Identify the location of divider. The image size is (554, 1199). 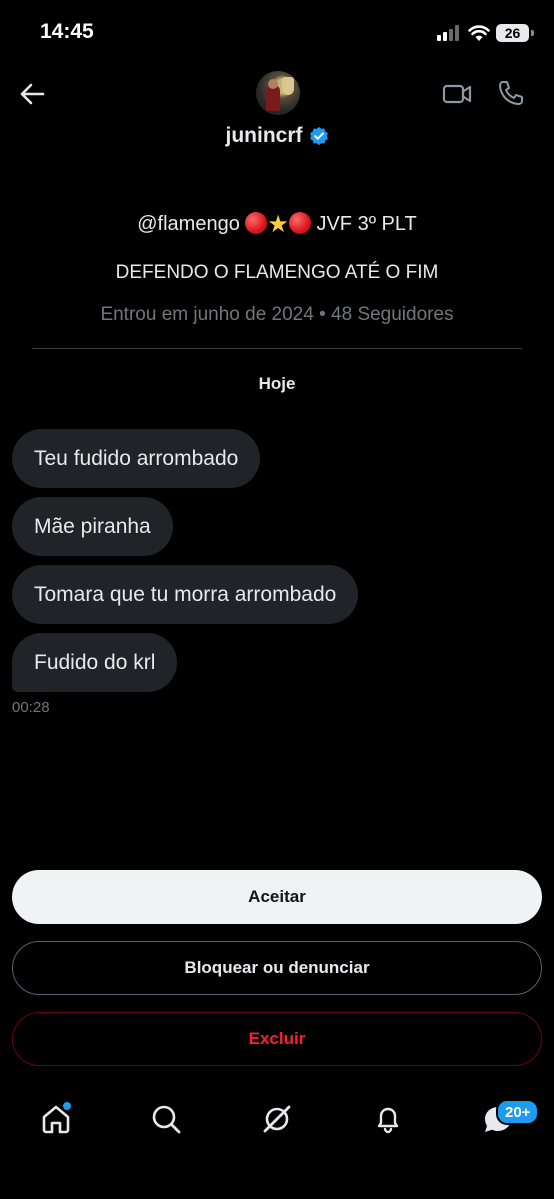
(277, 348).